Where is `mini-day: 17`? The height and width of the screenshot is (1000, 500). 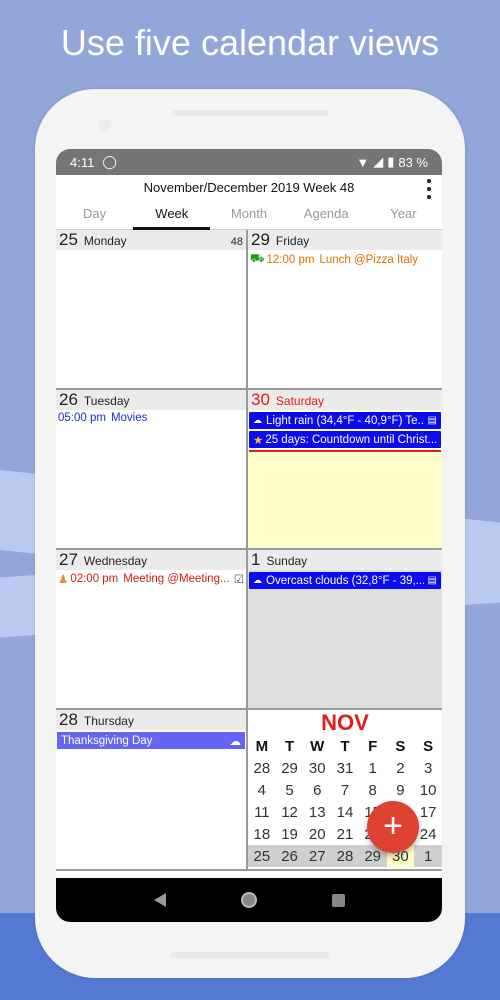
mini-day: 17 is located at coordinates (428, 812).